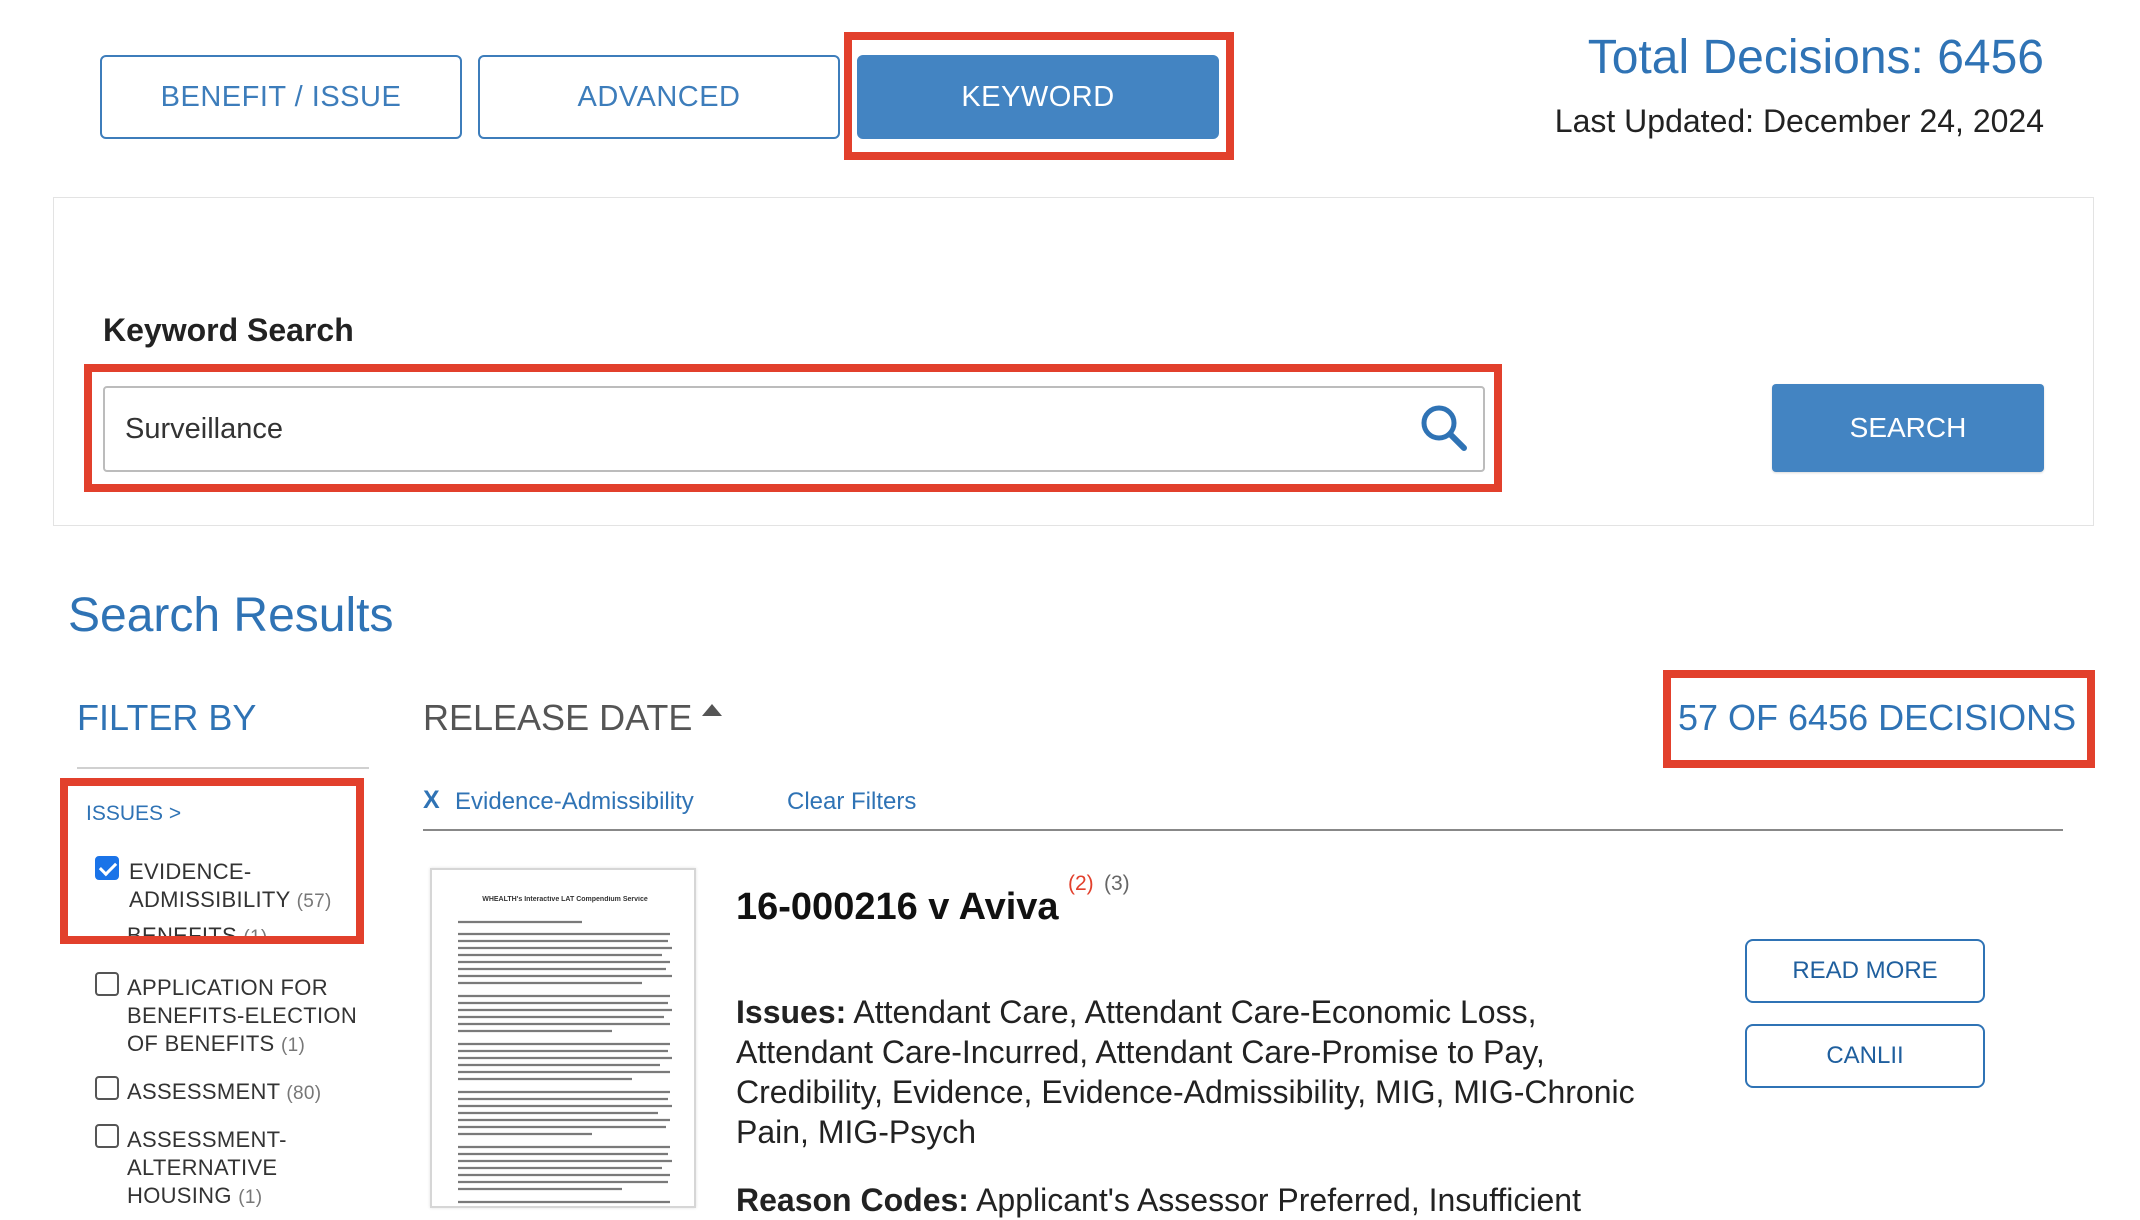 The image size is (2140, 1220). What do you see at coordinates (167, 717) in the screenshot?
I see `filter-by-heading: FILTER BY` at bounding box center [167, 717].